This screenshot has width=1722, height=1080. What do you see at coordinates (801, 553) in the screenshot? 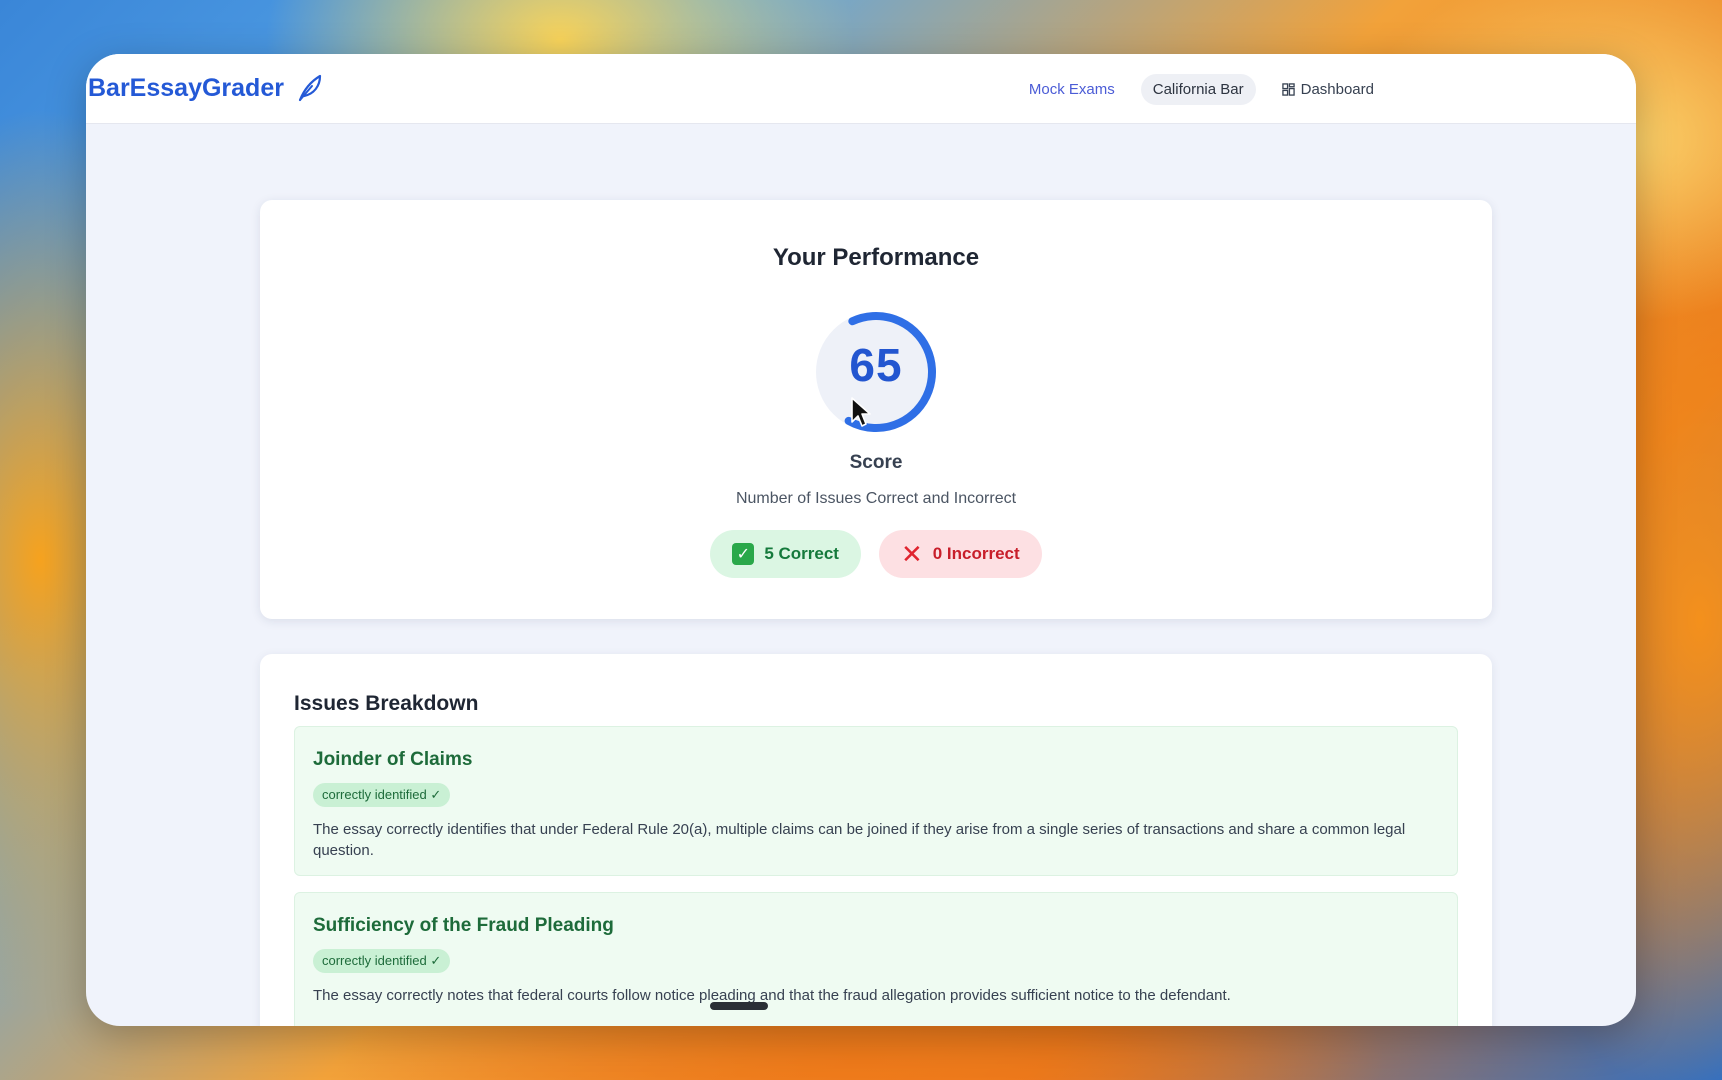
I see `correct-count-label: 5 Correct` at bounding box center [801, 553].